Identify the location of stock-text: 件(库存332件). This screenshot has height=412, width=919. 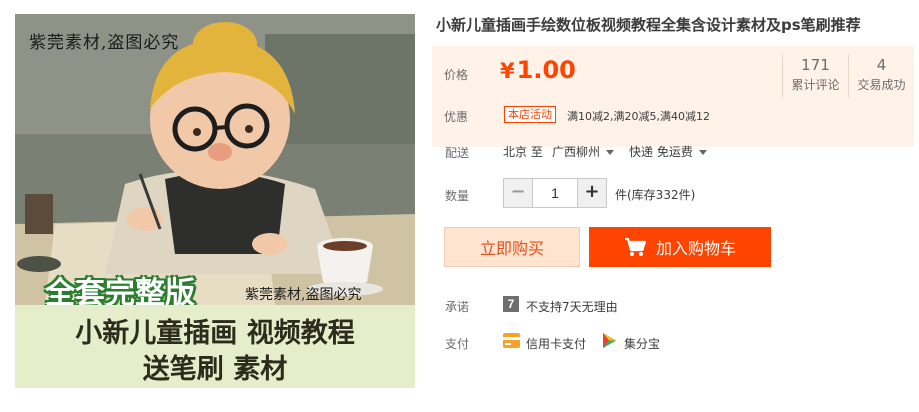
(655, 195).